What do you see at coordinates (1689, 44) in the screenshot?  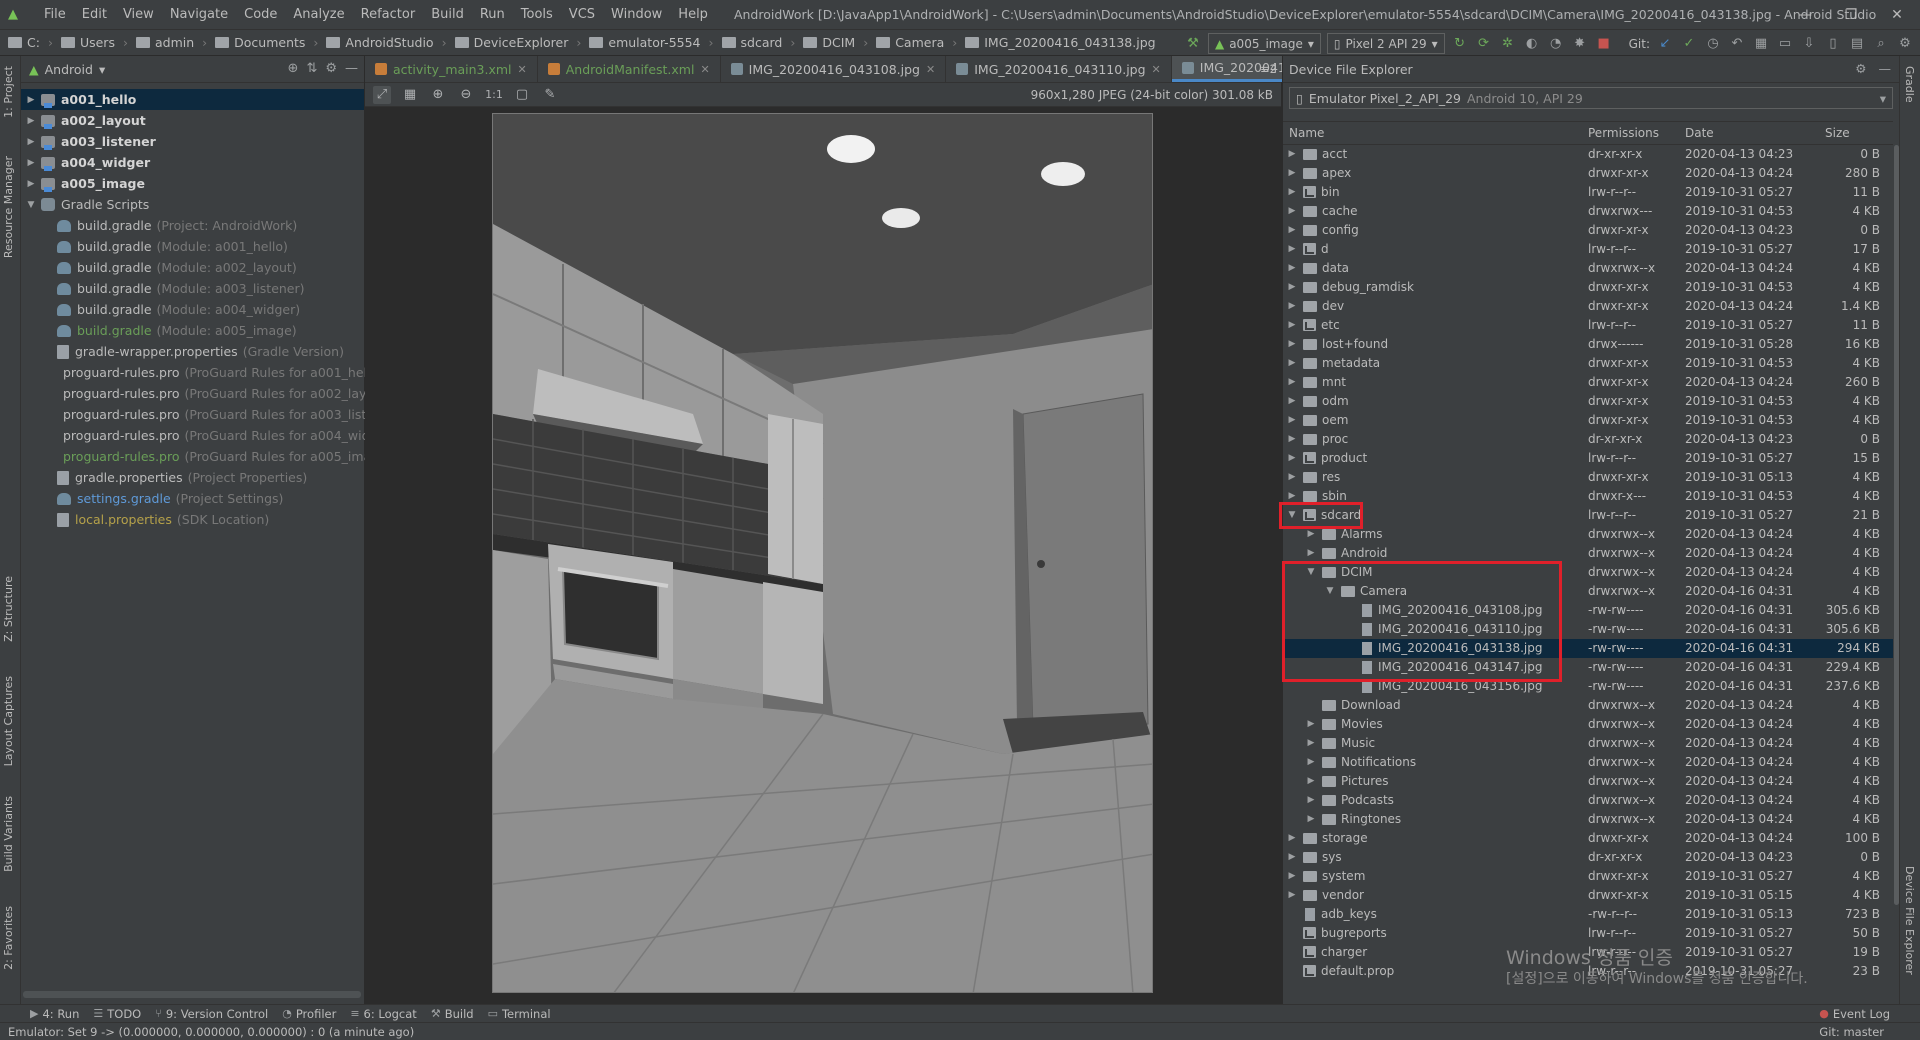 I see `git-commit-icon: ✓` at bounding box center [1689, 44].